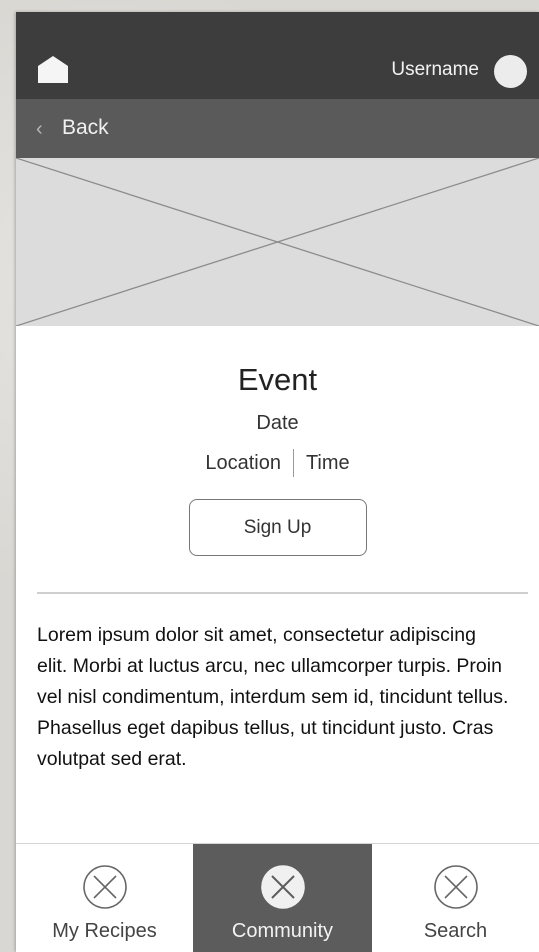 The image size is (539, 952). Describe the element at coordinates (277, 128) in the screenshot. I see `back-button: ‹ Back` at that location.